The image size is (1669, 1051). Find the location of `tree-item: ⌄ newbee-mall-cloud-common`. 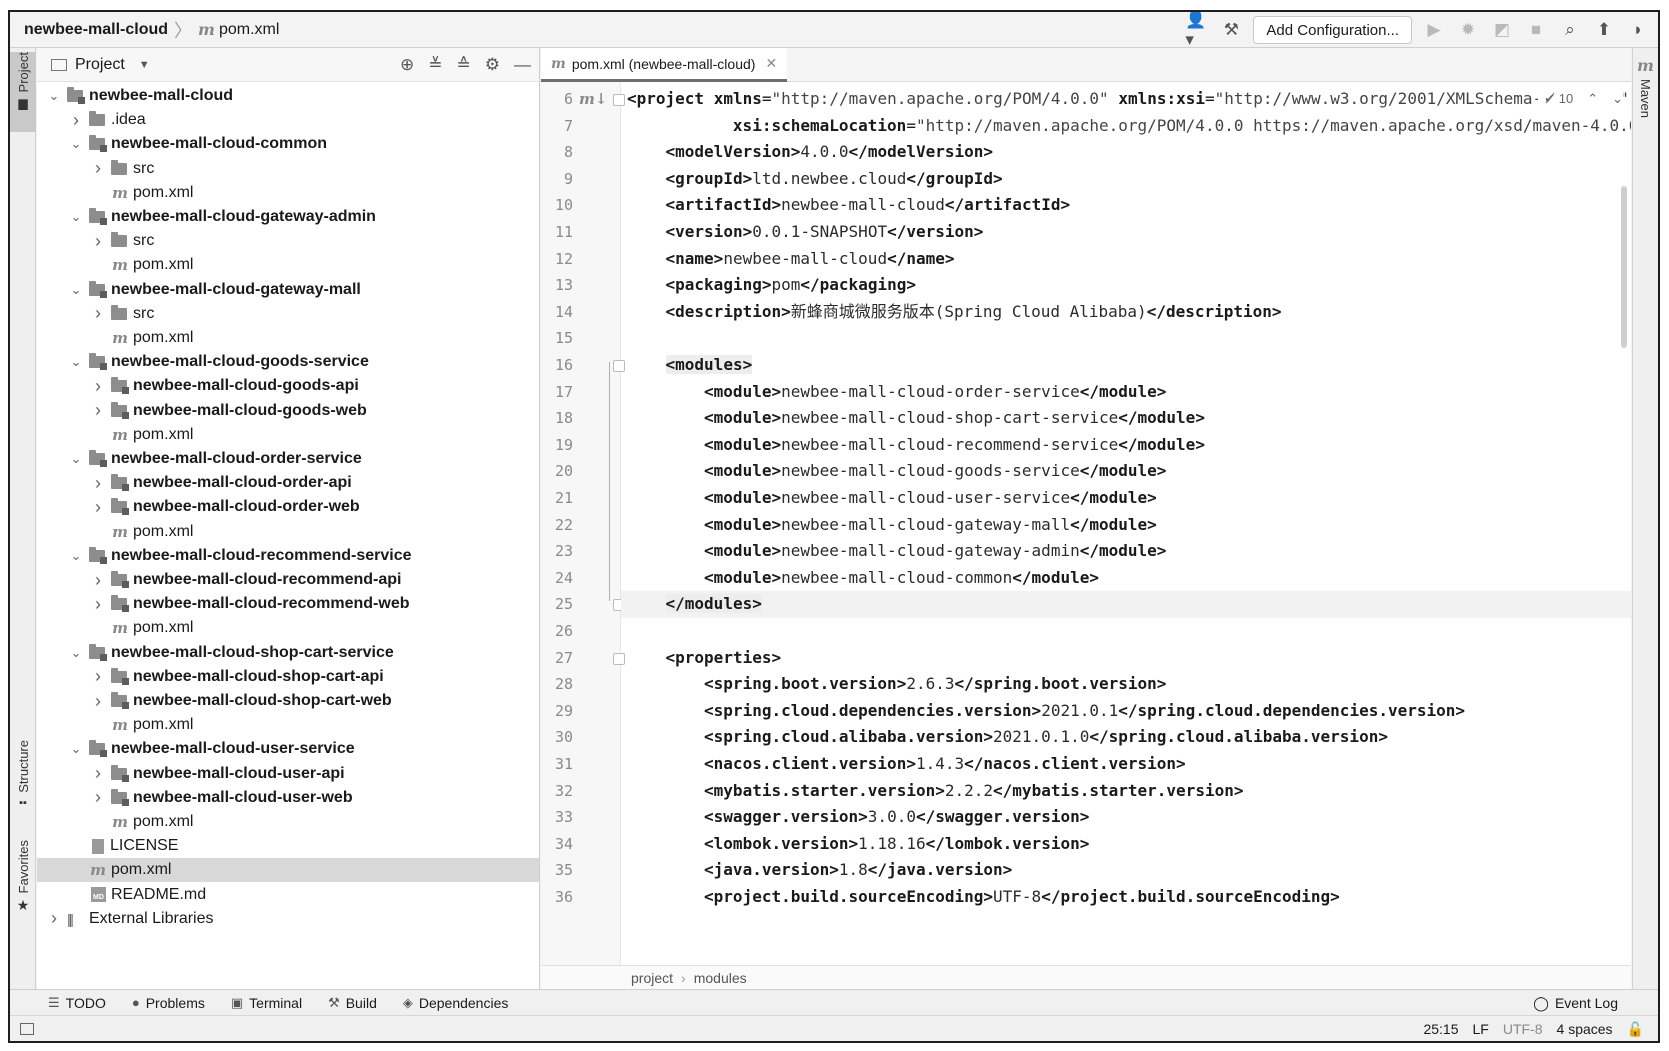

tree-item: ⌄ newbee-mall-cloud-common is located at coordinates (288, 144).